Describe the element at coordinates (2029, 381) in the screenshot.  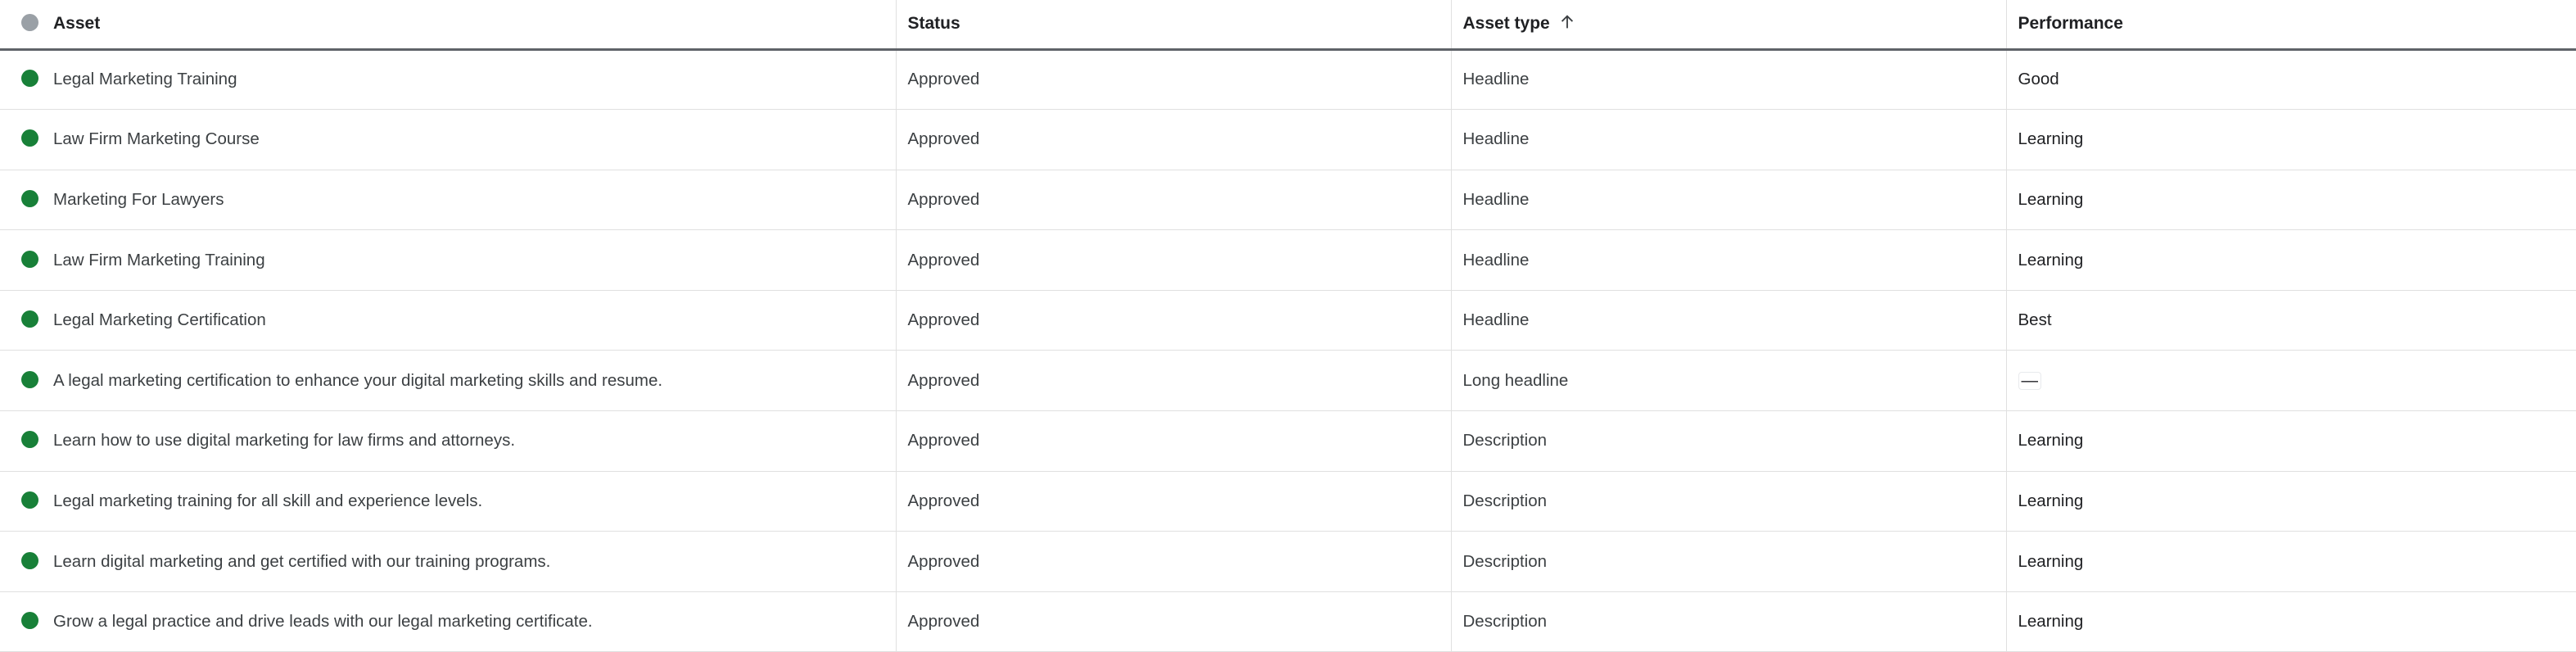
I see `performance-value: —` at that location.